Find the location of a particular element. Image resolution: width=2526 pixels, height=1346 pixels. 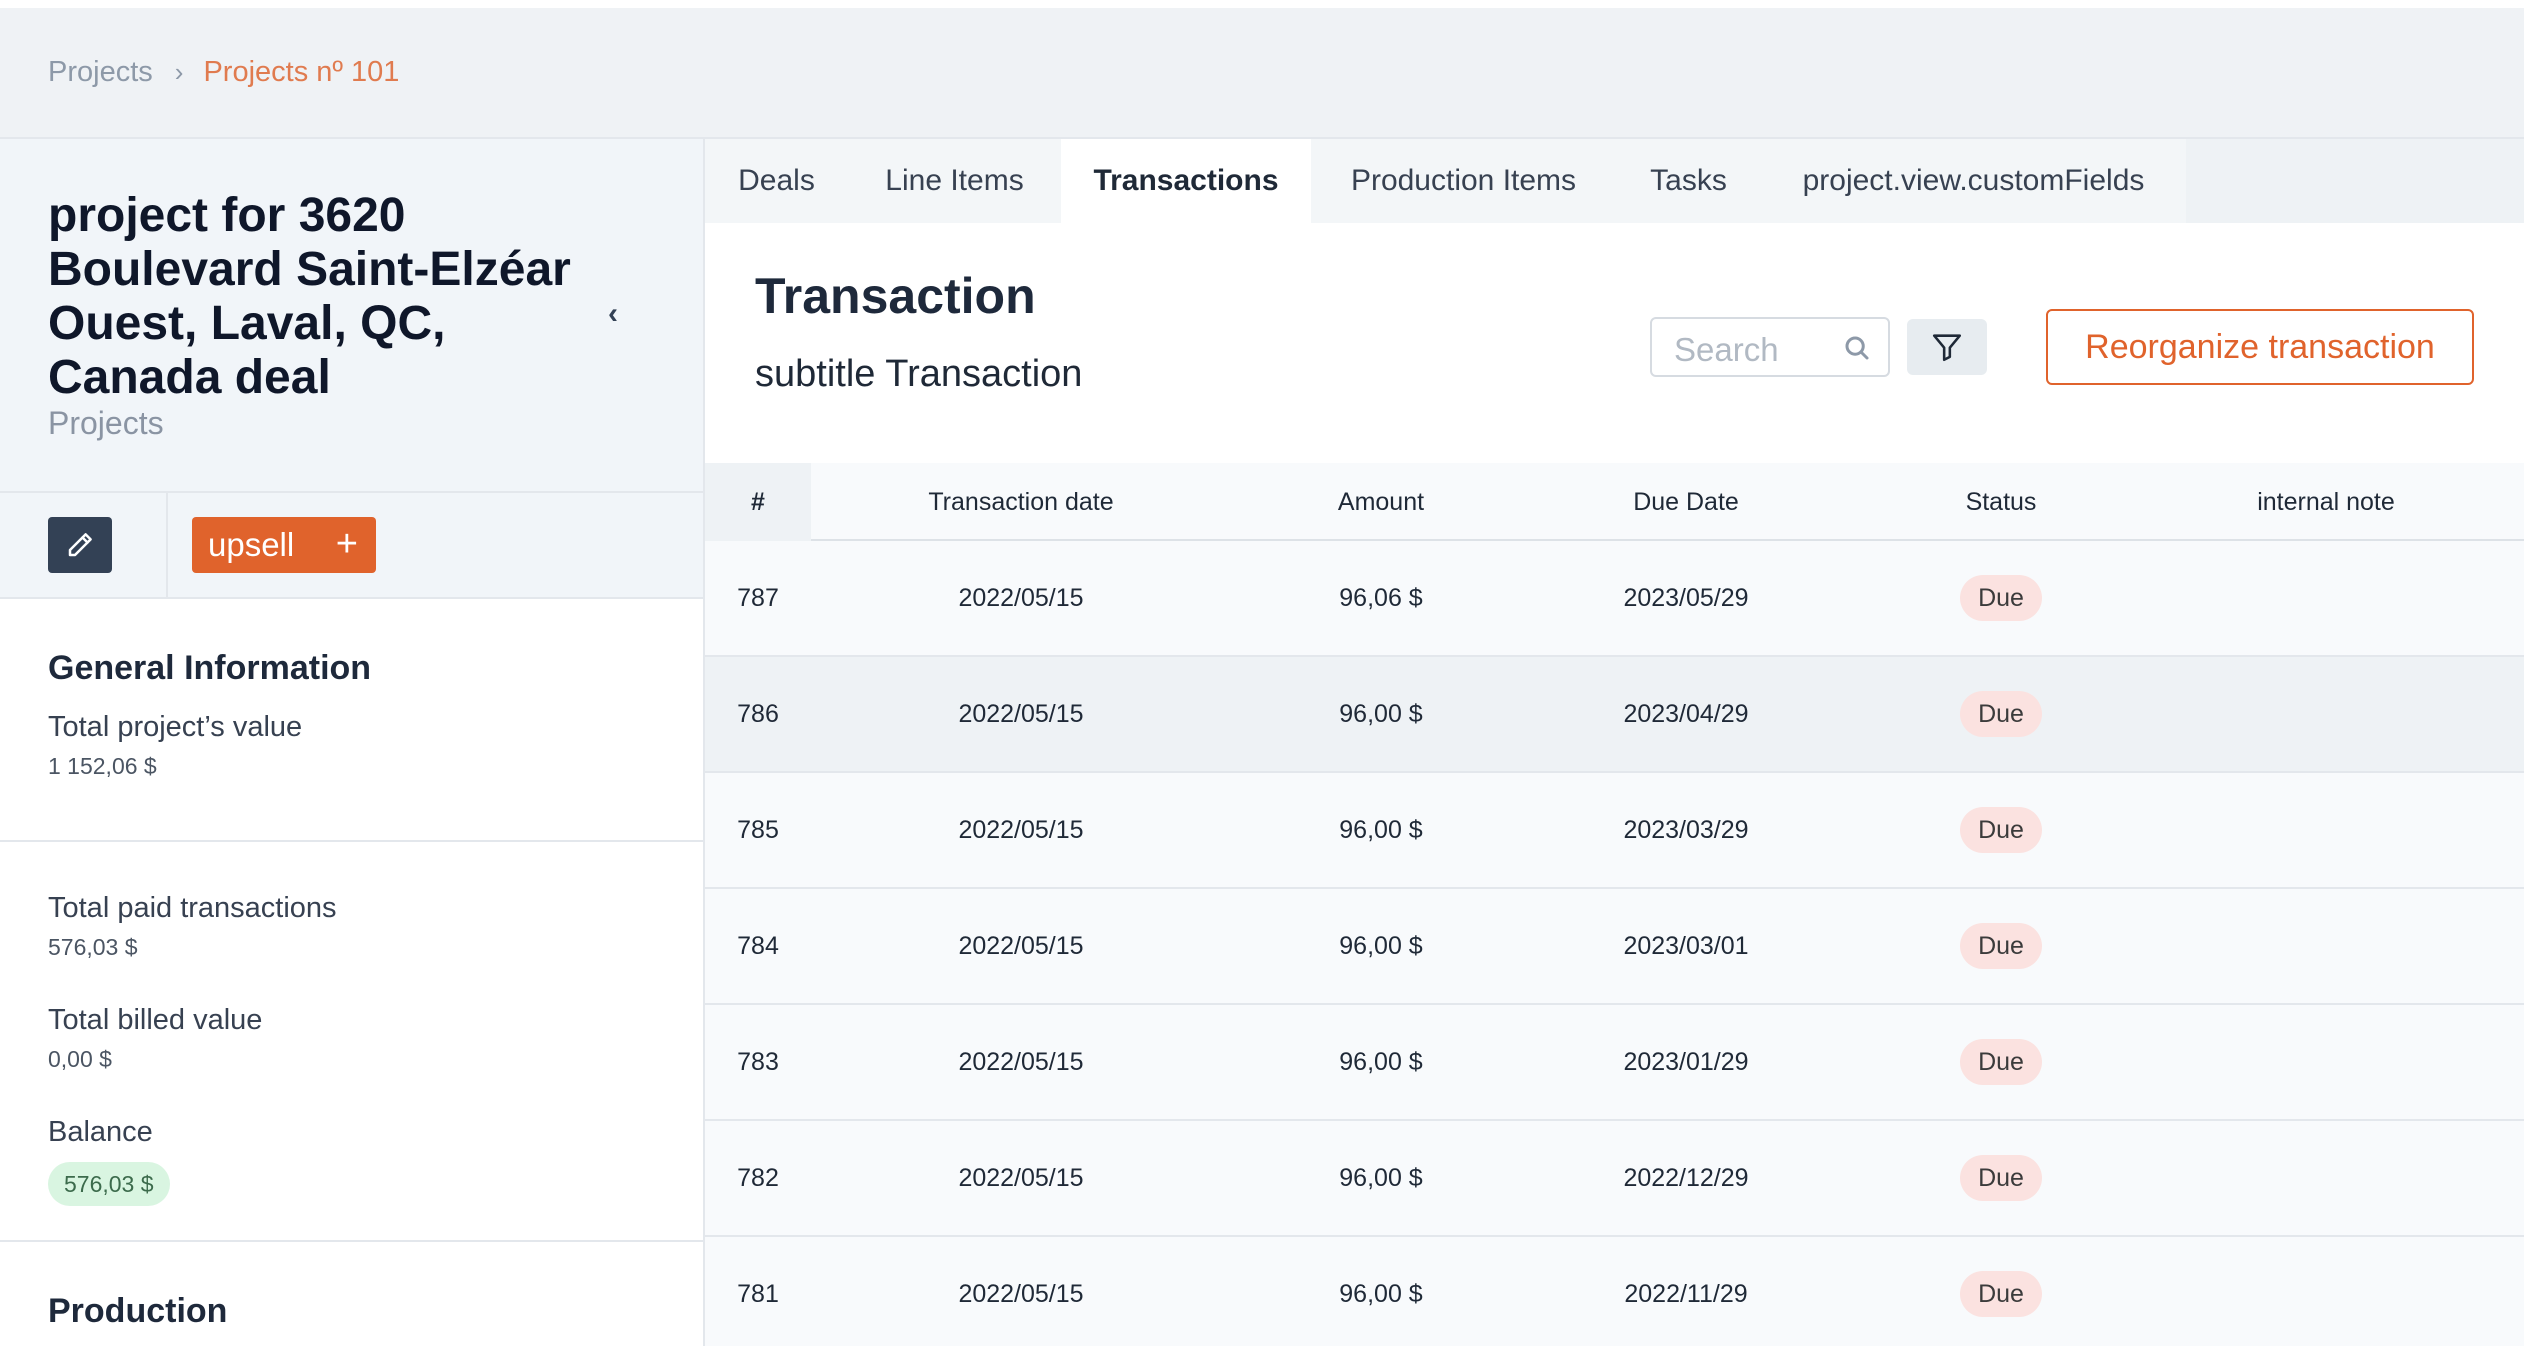

production-title: Production is located at coordinates (138, 1311).